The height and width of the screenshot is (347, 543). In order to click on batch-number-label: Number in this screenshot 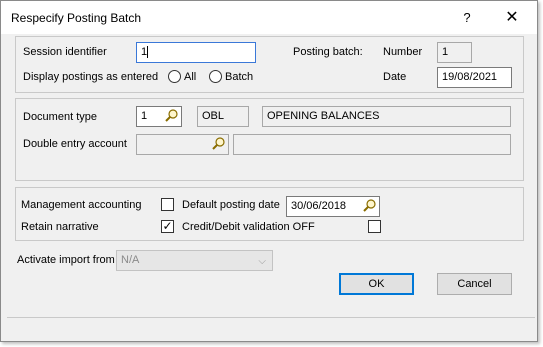, I will do `click(403, 52)`.